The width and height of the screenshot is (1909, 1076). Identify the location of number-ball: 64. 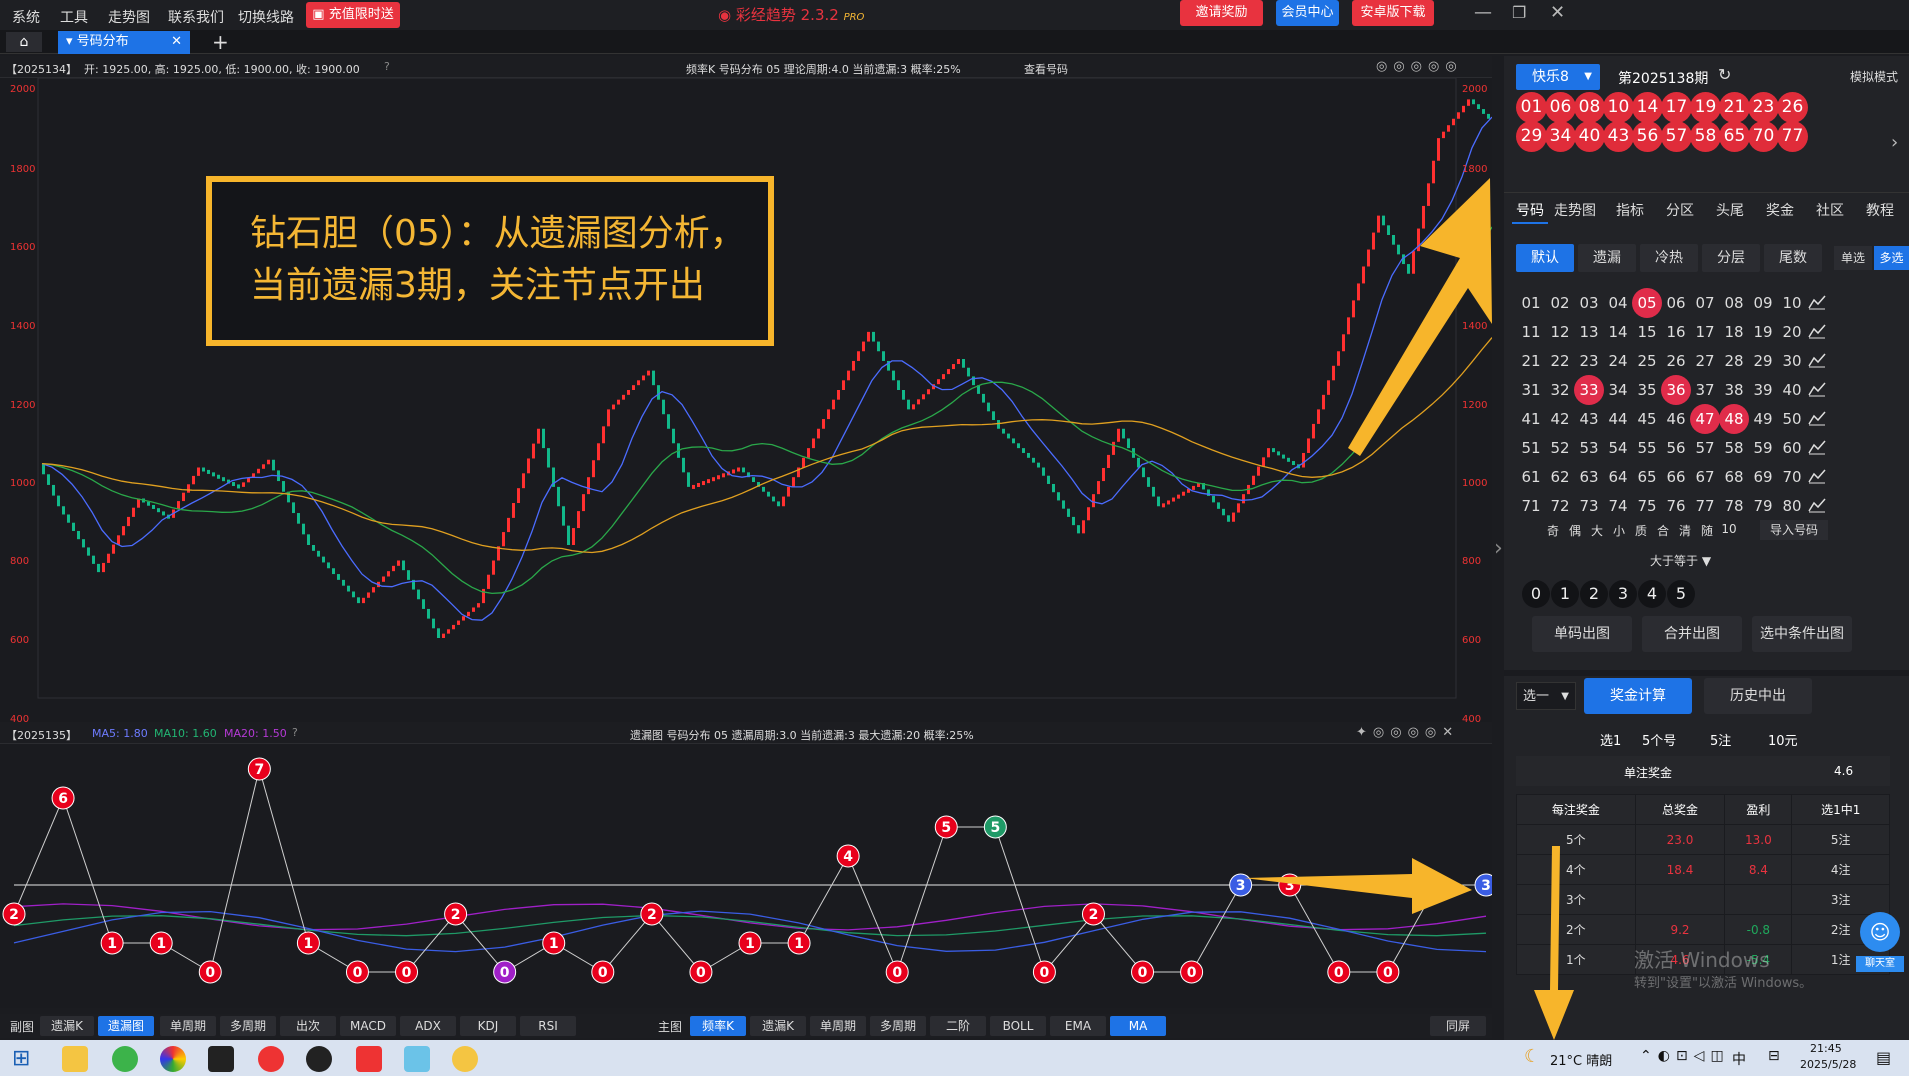
(1618, 477).